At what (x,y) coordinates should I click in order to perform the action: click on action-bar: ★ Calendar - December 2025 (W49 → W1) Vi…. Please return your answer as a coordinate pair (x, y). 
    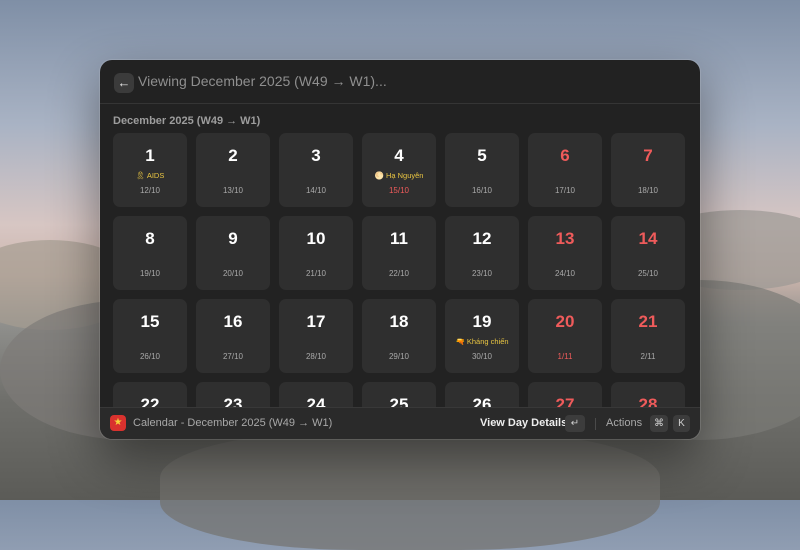
    Looking at the image, I should click on (400, 423).